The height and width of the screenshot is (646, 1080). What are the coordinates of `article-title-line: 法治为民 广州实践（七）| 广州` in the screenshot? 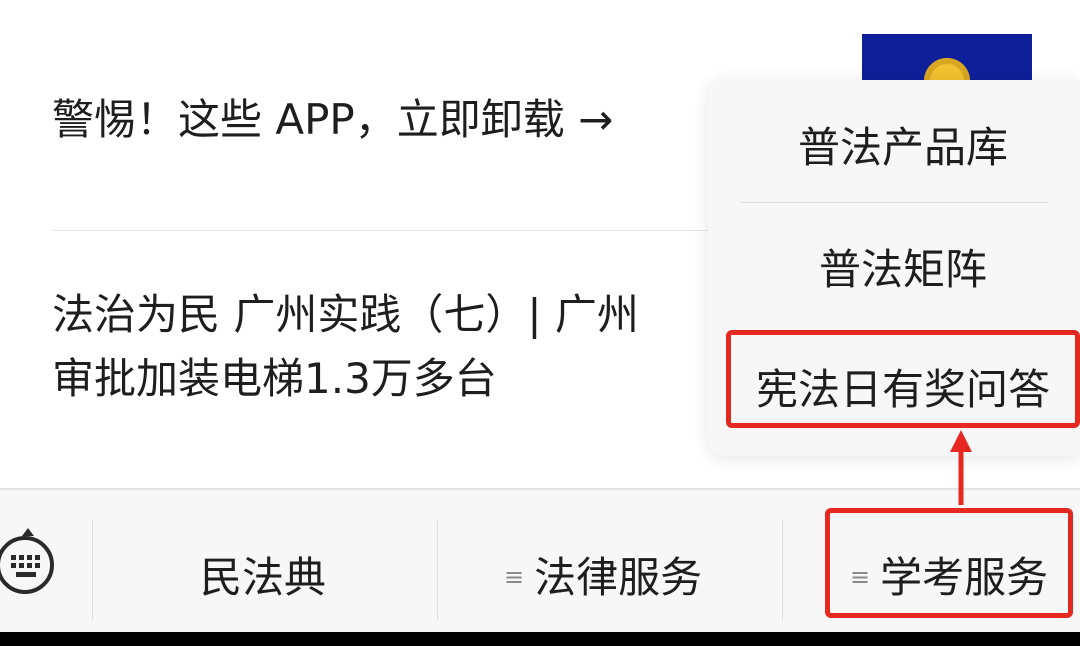 It's located at (345, 314).